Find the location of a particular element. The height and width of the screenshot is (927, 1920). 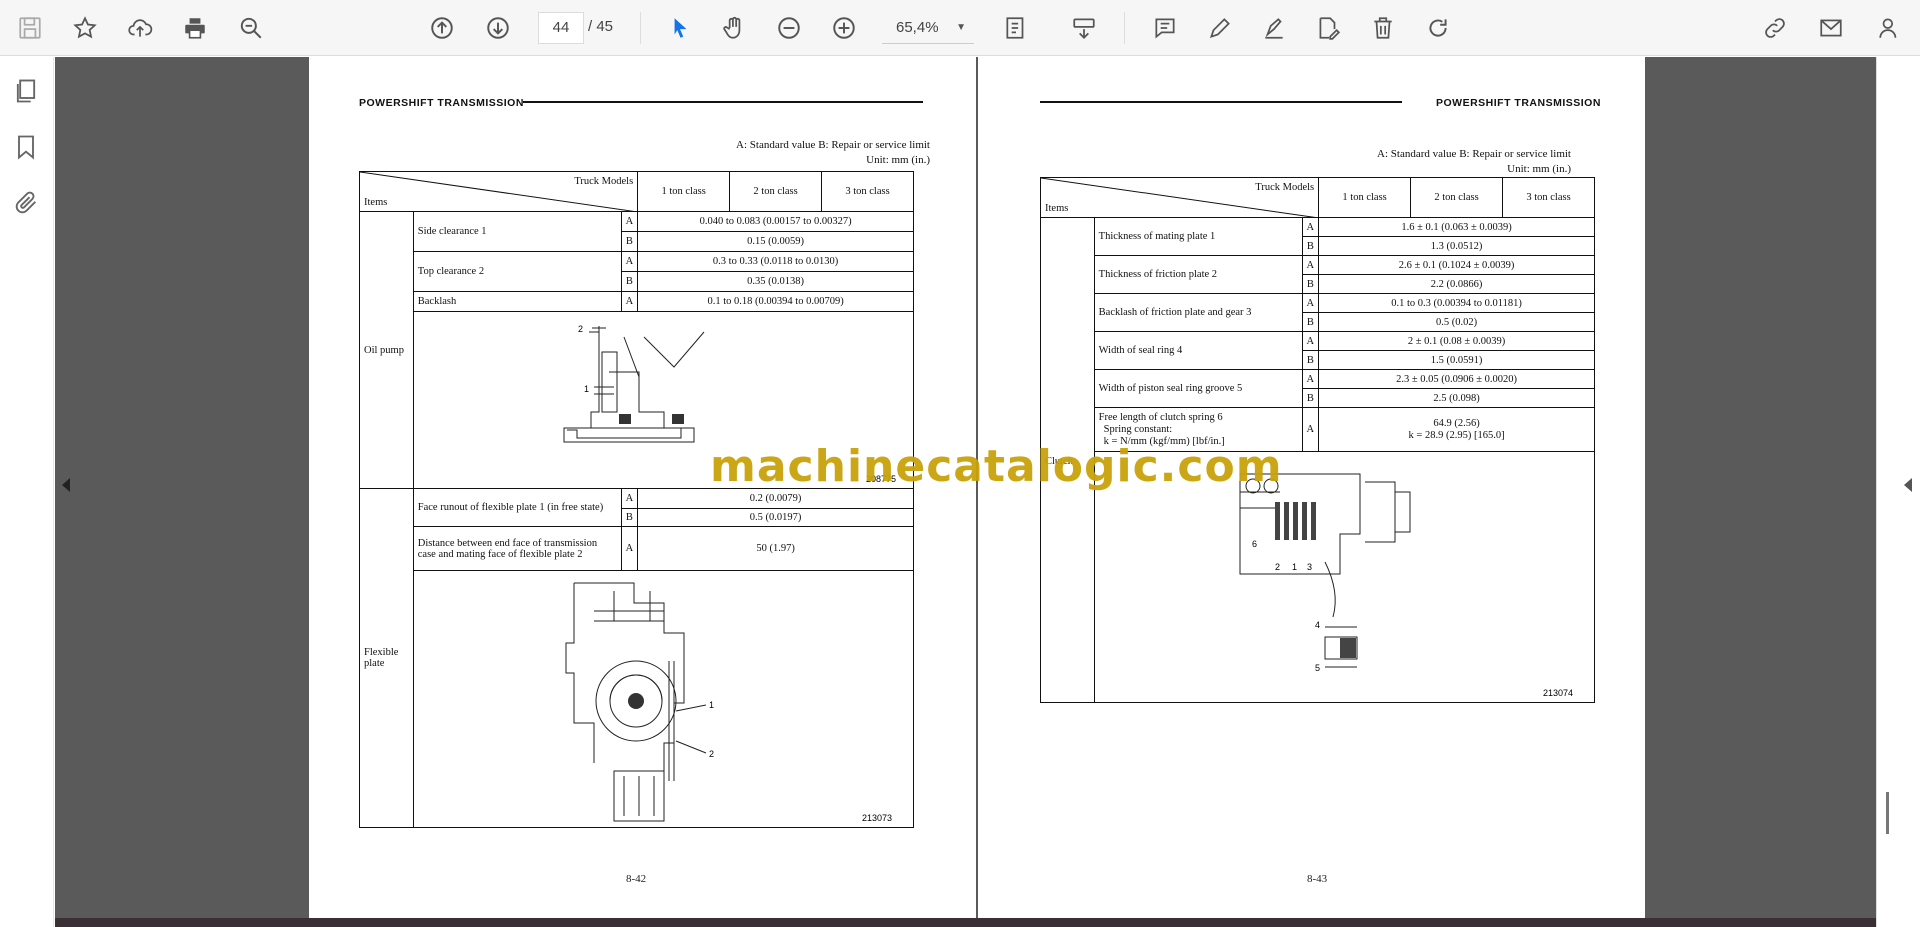

total-pages: 45 is located at coordinates (605, 26).